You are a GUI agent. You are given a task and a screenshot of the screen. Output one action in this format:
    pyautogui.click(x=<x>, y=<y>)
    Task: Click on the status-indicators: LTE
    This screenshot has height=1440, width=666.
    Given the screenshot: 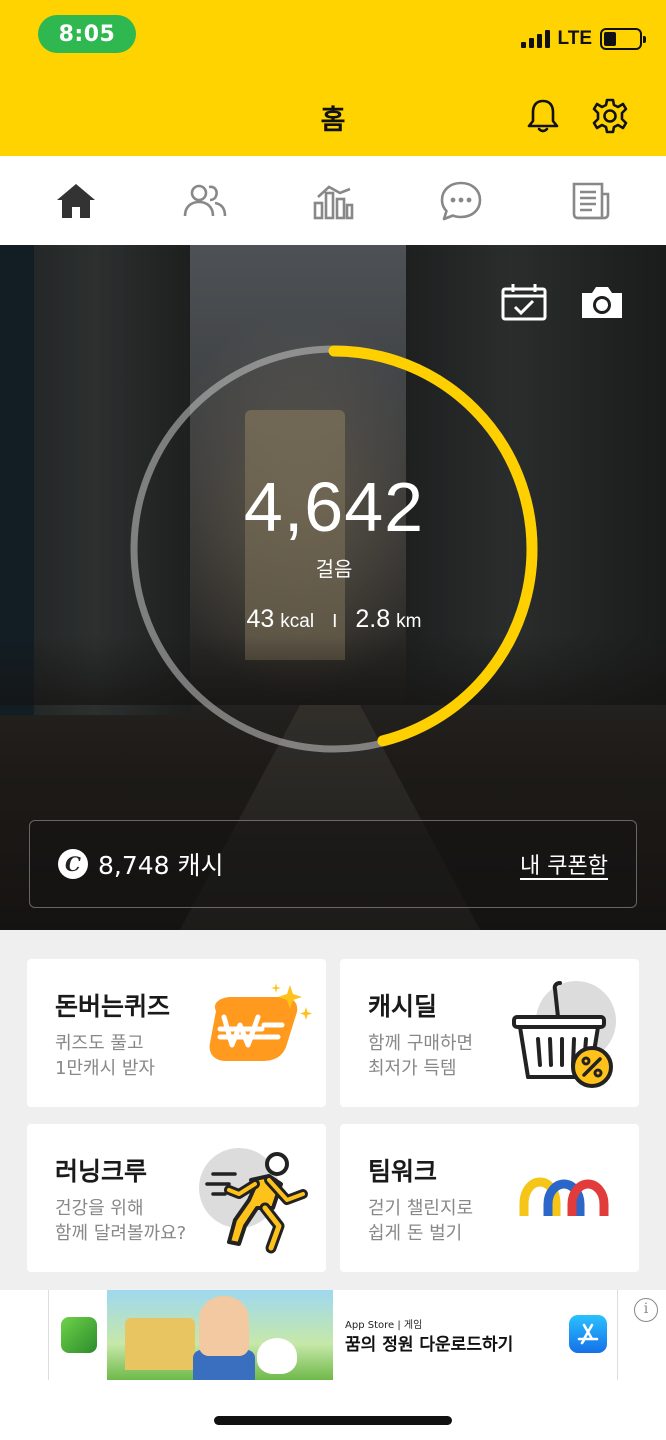 What is the action you would take?
    pyautogui.click(x=583, y=39)
    